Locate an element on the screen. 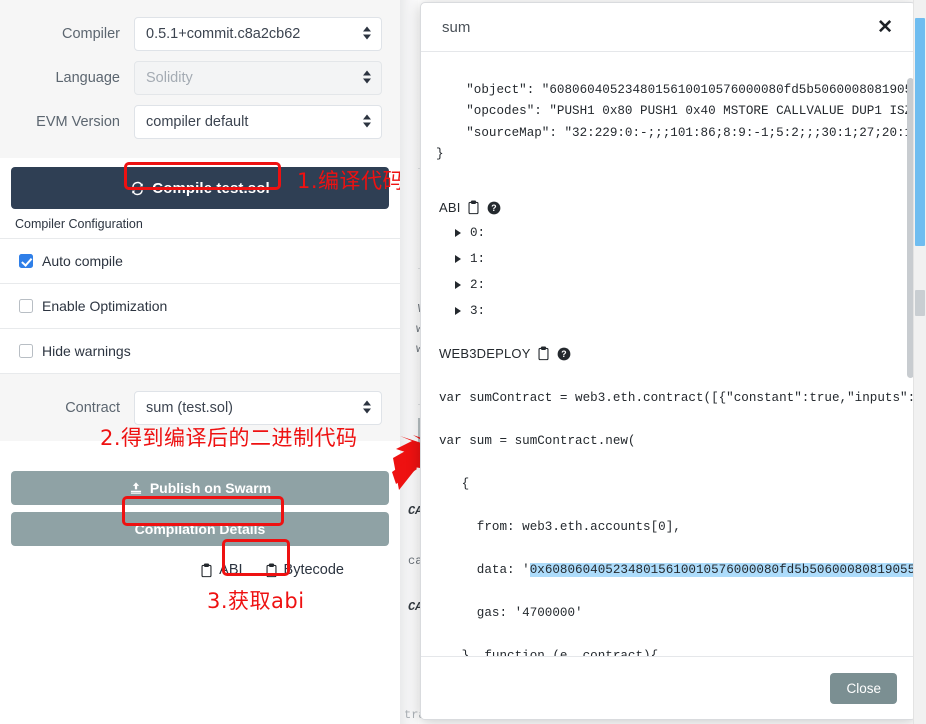  abi-section-header: ABI ? is located at coordinates (668, 203).